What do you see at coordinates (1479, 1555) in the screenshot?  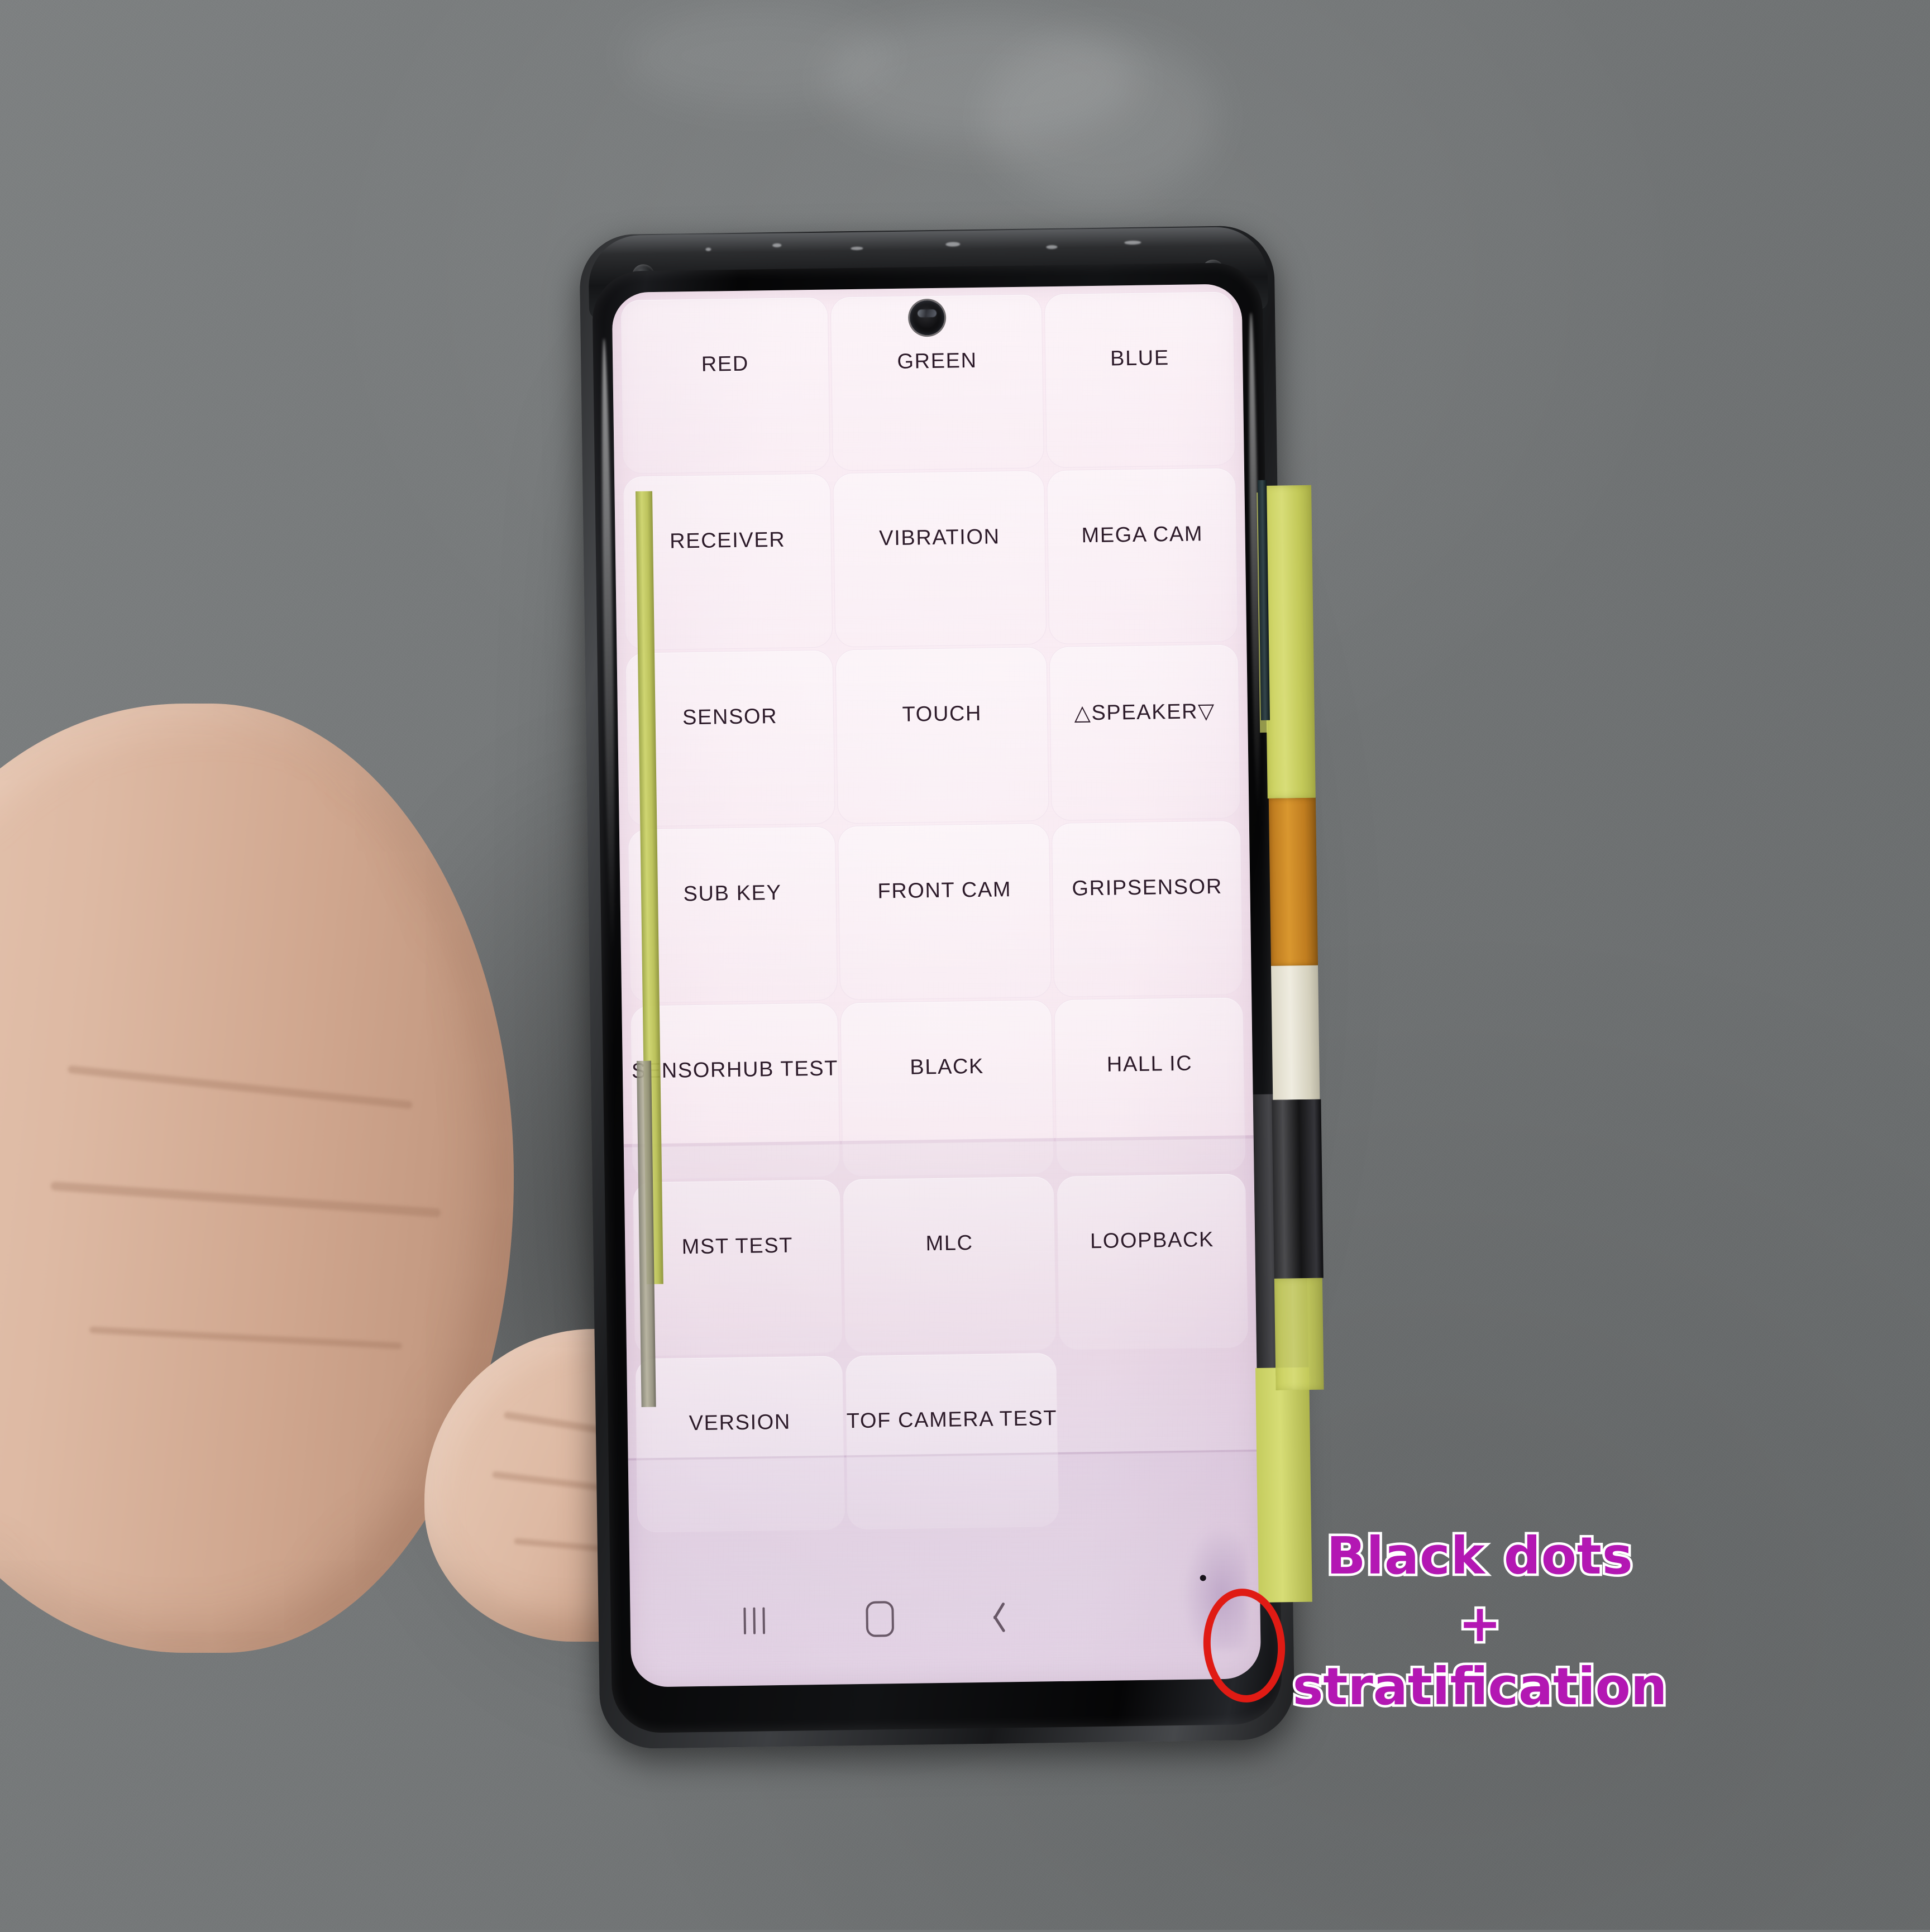 I see `annotation-line-1: Black dots` at bounding box center [1479, 1555].